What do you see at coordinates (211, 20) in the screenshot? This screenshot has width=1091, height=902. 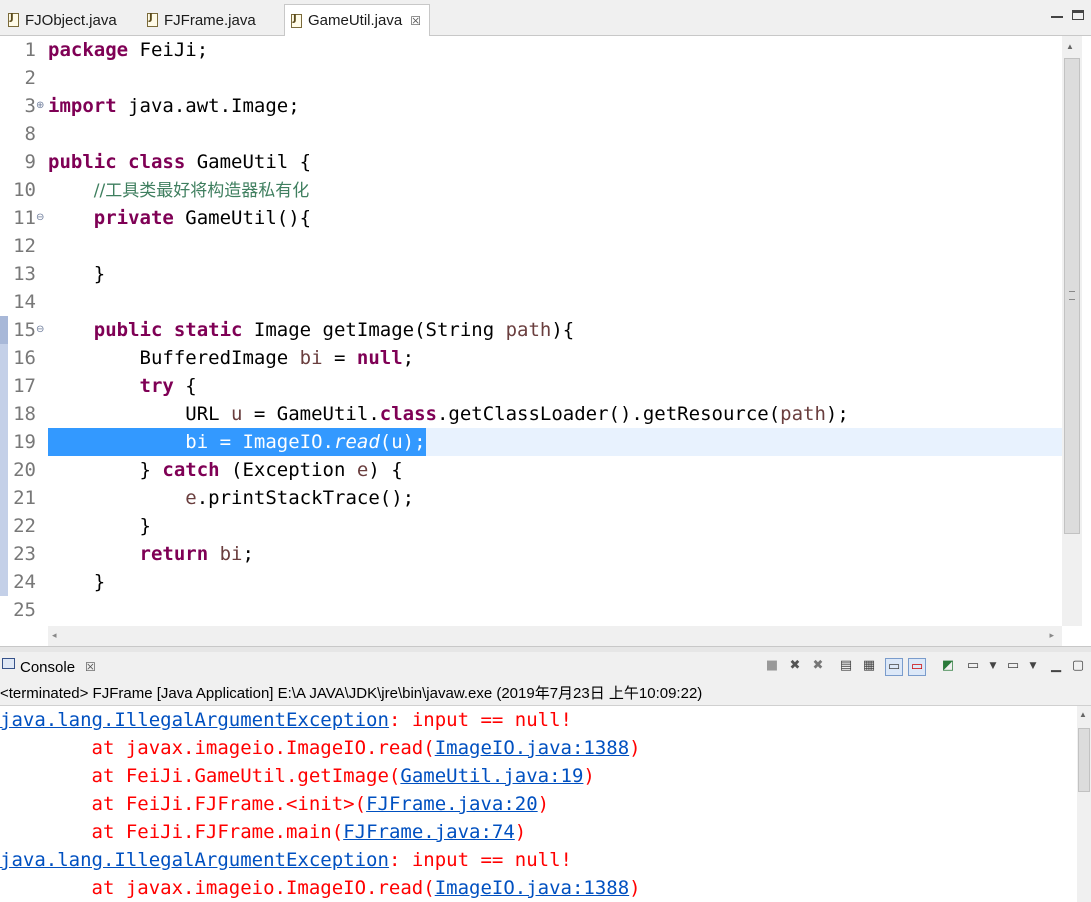 I see `tab-fjframe-java: FJFrame.java` at bounding box center [211, 20].